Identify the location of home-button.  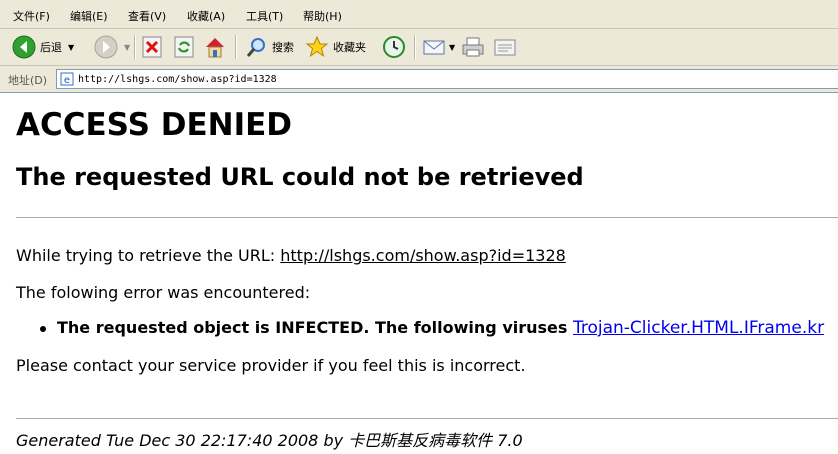
(215, 47).